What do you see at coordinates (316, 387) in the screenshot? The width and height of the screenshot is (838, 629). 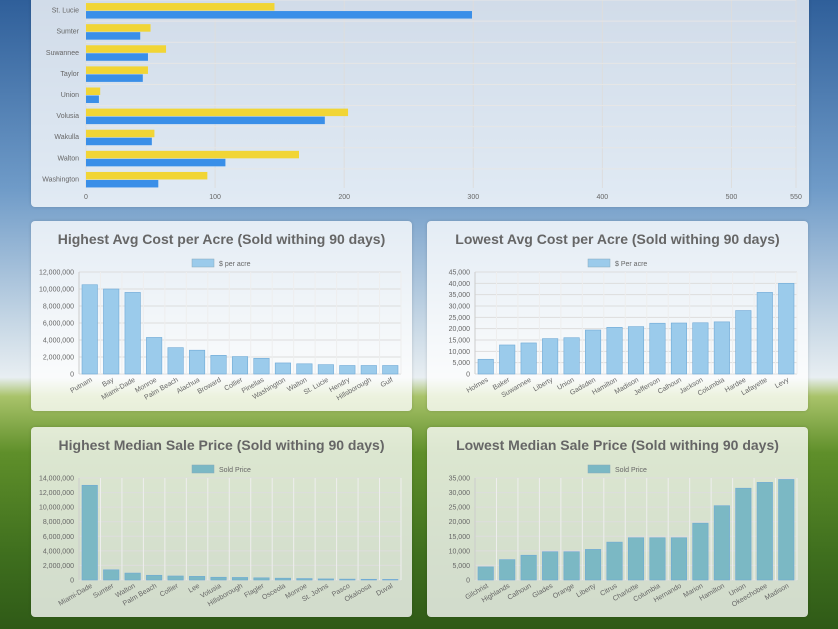 I see `x-tick-label: St. Lucie` at bounding box center [316, 387].